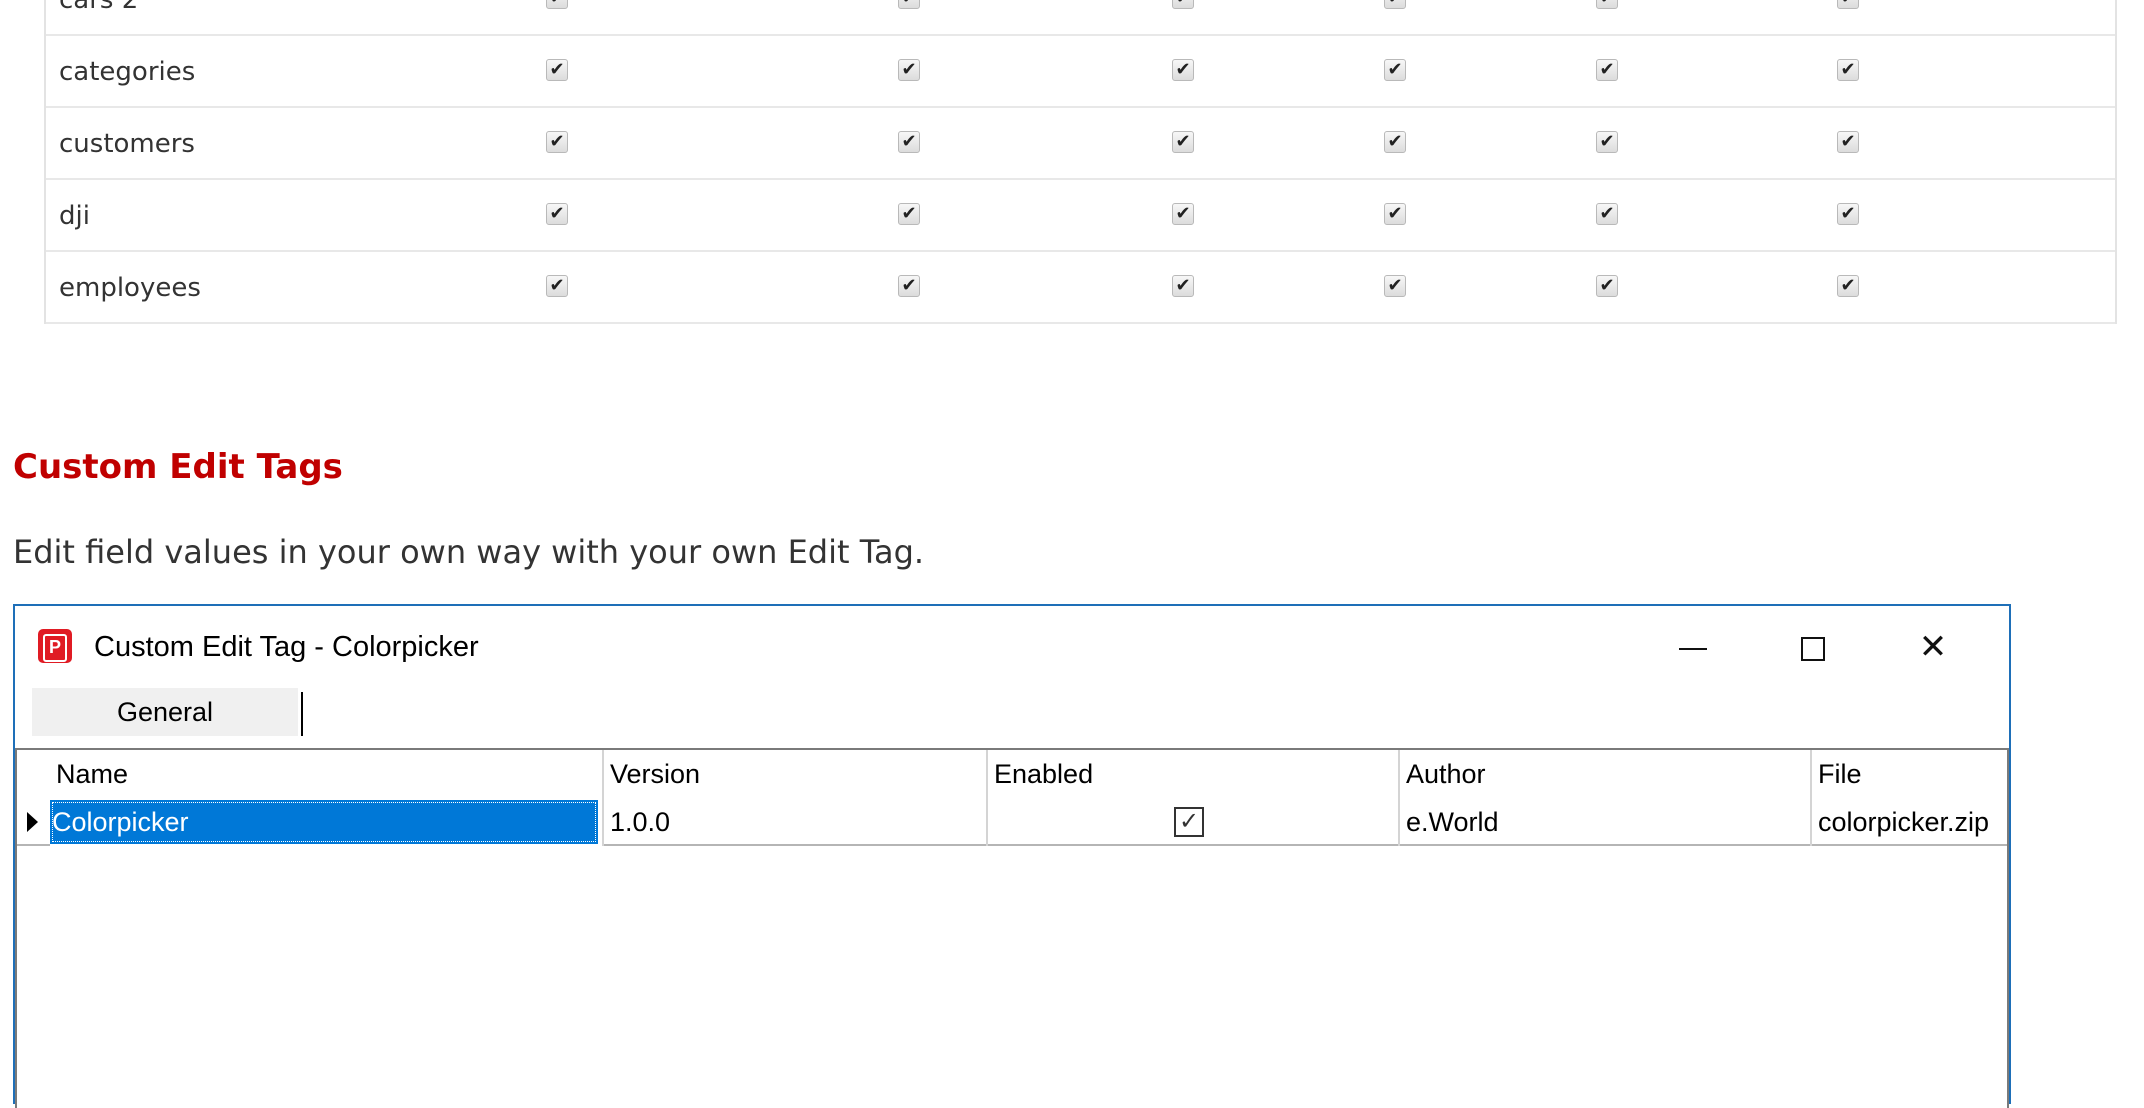 The width and height of the screenshot is (2144, 1108). What do you see at coordinates (796, 822) in the screenshot?
I see `cell-version: 1.0.0` at bounding box center [796, 822].